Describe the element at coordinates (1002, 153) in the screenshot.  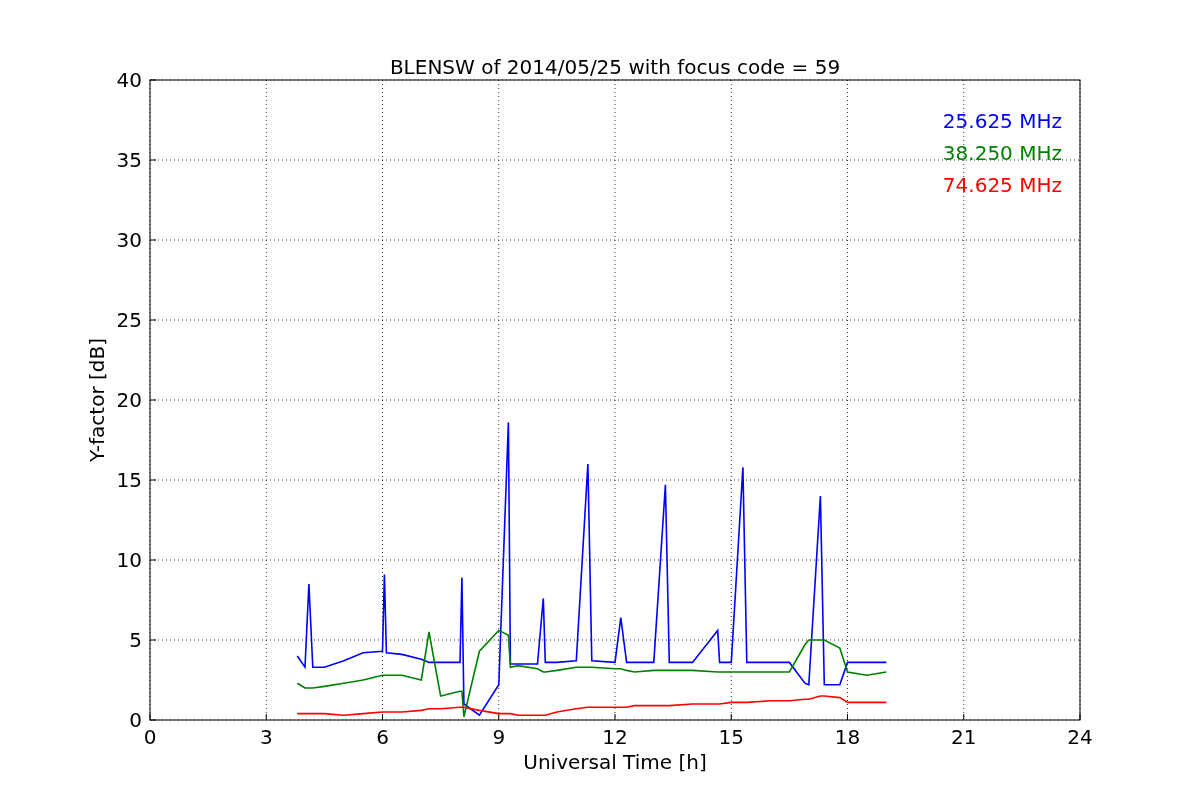
I see `legend-label: 38.250 MHz` at that location.